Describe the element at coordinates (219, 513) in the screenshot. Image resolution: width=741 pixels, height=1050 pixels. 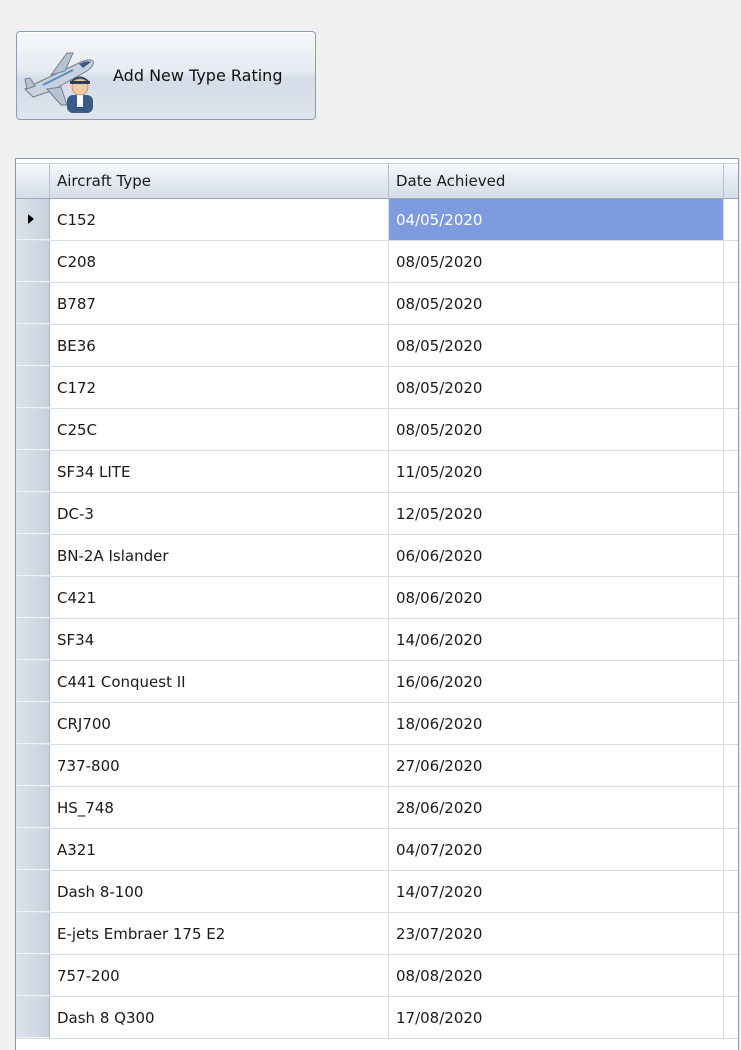
I see `aircraft-type-cell: DC-3` at that location.